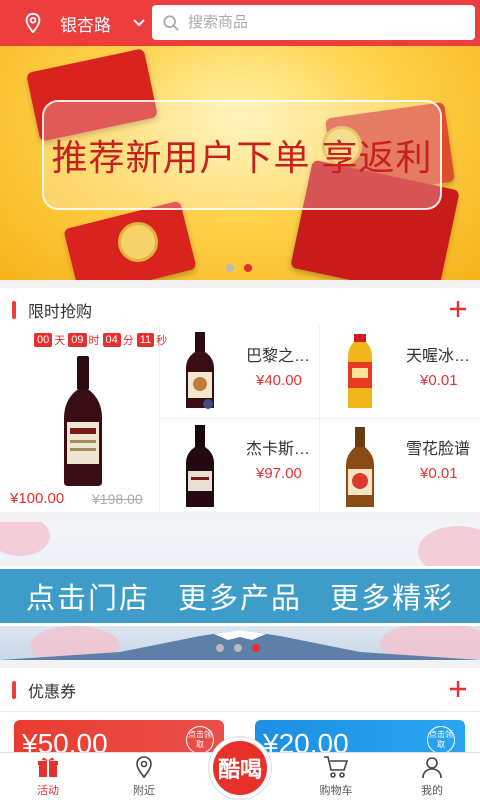 The height and width of the screenshot is (800, 480). I want to click on nav-item-nearby: 附近, so click(144, 776).